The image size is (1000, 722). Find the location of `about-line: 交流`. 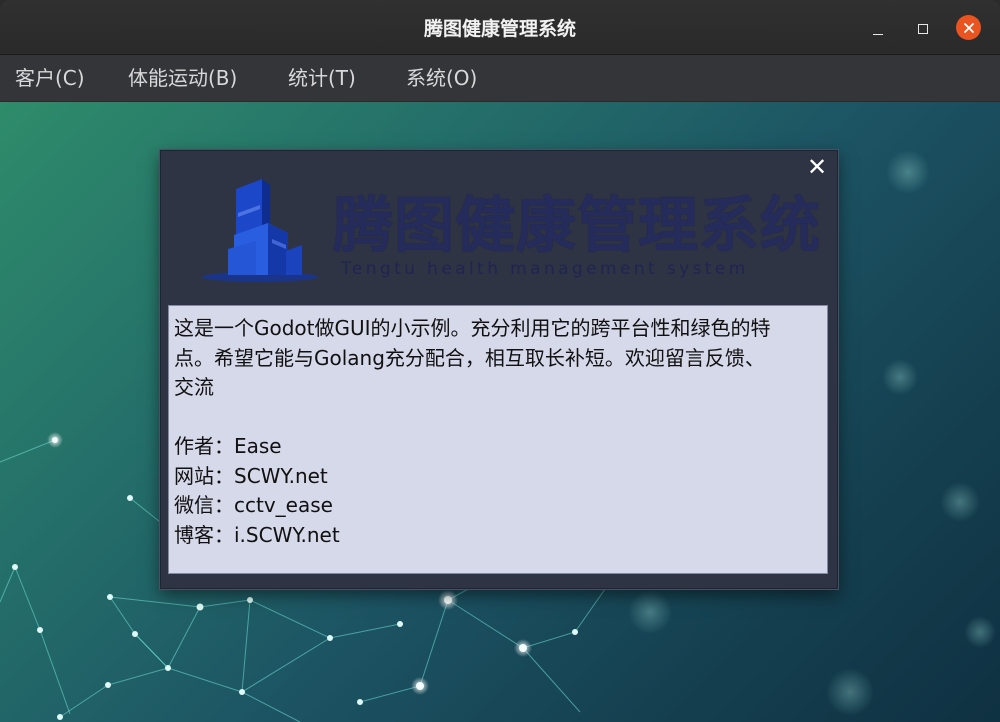

about-line: 交流 is located at coordinates (194, 387).